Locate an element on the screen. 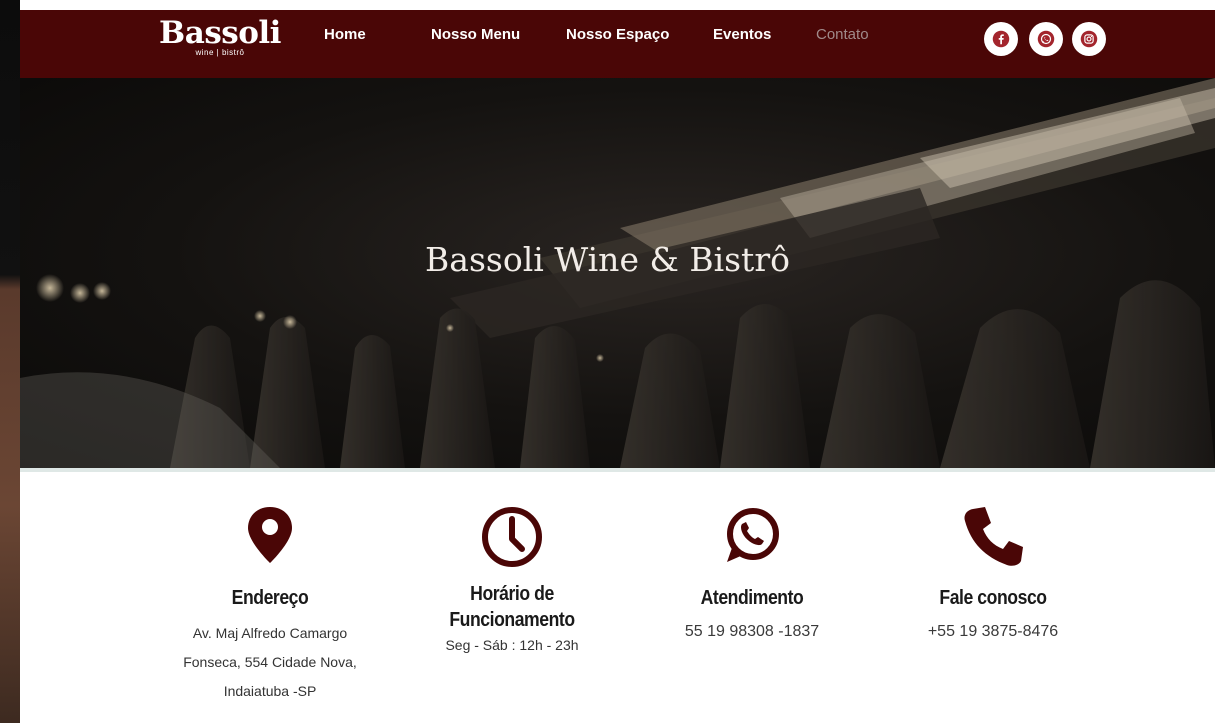 The height and width of the screenshot is (723, 1215). opening-hours: Seg - Sáb : 12h - 23h is located at coordinates (512, 645).